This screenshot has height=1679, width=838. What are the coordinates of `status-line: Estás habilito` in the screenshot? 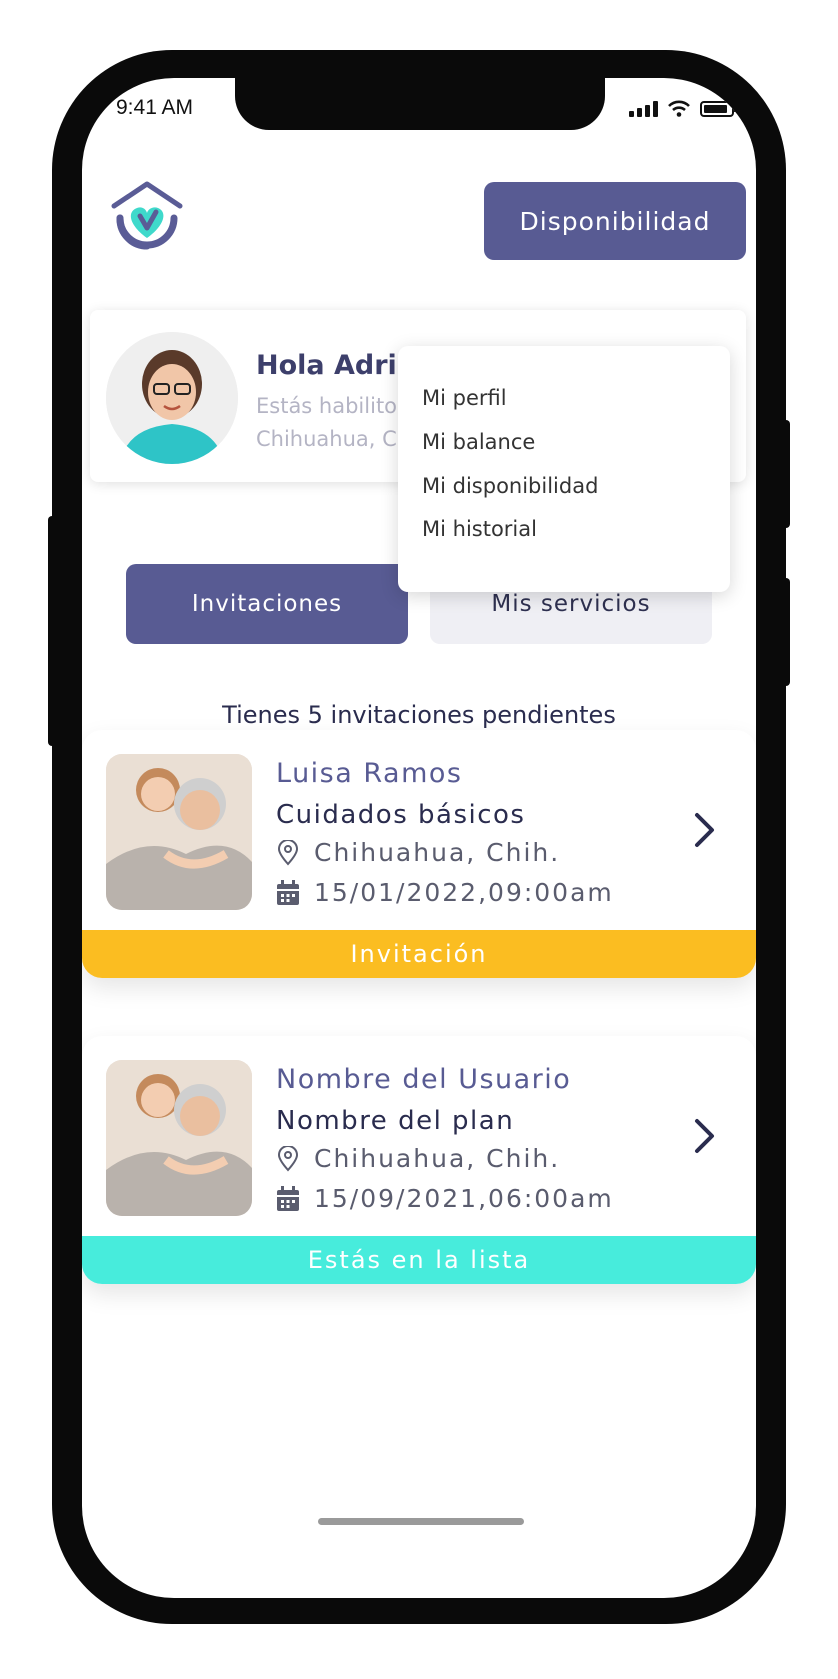 It's located at (327, 406).